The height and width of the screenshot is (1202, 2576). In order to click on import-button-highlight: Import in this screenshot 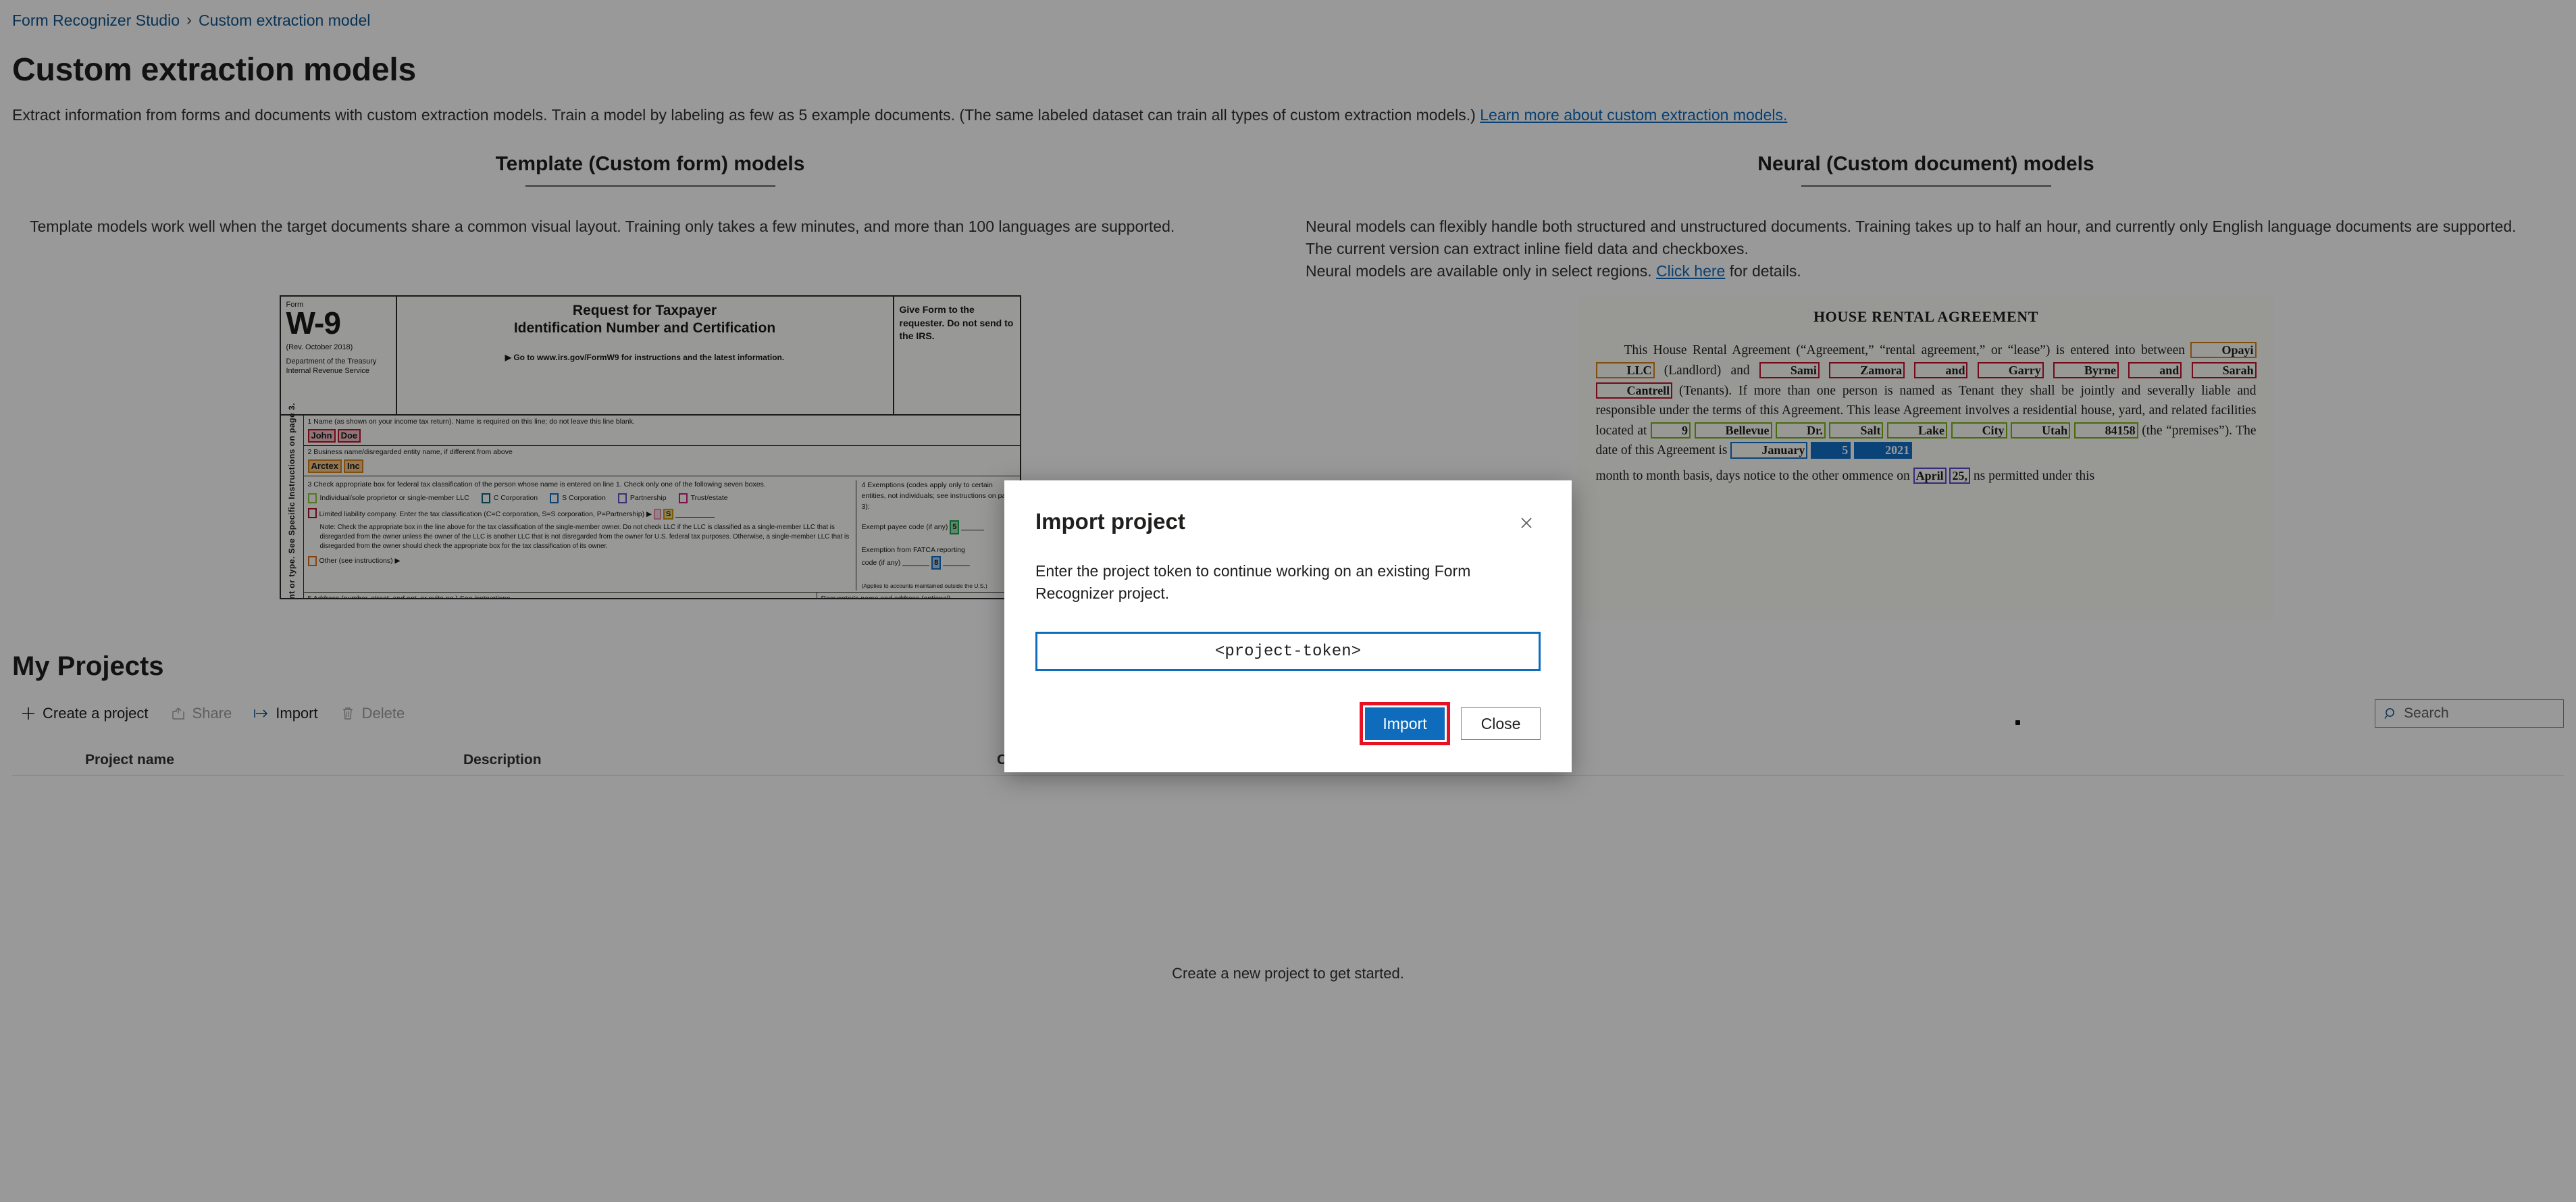, I will do `click(1405, 724)`.